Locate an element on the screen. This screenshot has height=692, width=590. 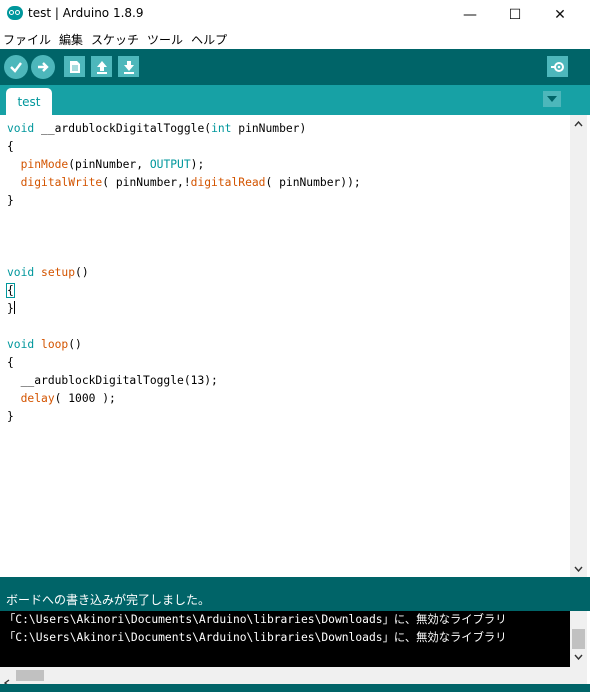
keyword: int is located at coordinates (221, 128).